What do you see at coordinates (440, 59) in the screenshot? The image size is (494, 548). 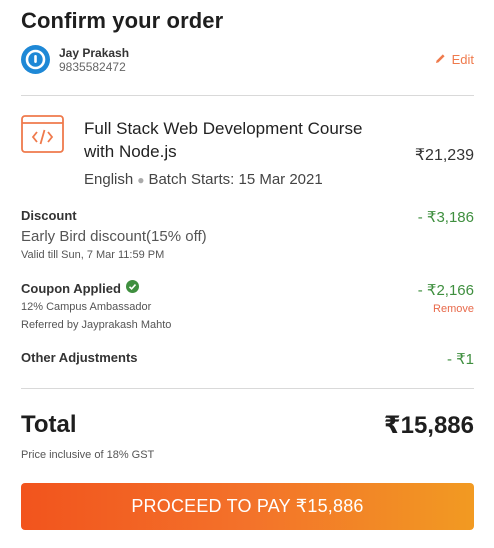 I see `pencil-icon` at bounding box center [440, 59].